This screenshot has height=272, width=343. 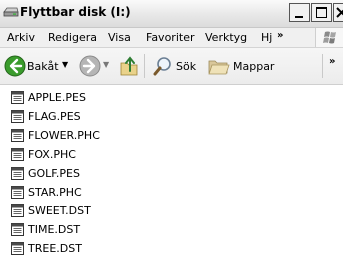 What do you see at coordinates (101, 98) in the screenshot?
I see `file-list-item: APPLE.PES` at bounding box center [101, 98].